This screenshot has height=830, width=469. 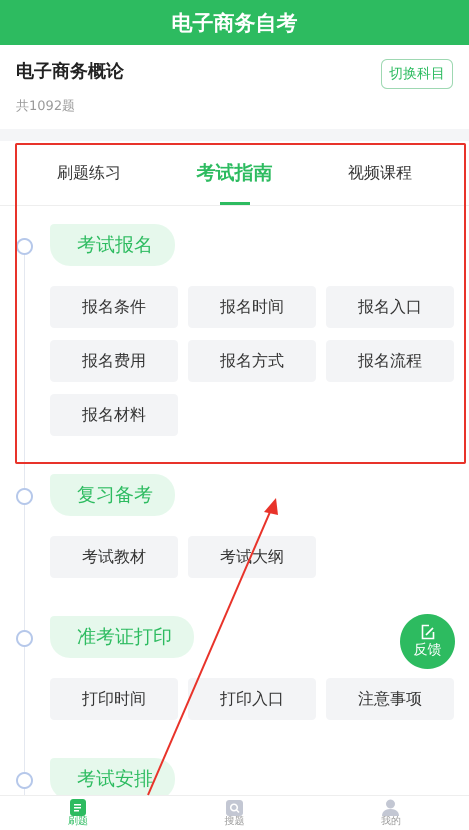 What do you see at coordinates (122, 637) in the screenshot?
I see `section-title: 准考证打印` at bounding box center [122, 637].